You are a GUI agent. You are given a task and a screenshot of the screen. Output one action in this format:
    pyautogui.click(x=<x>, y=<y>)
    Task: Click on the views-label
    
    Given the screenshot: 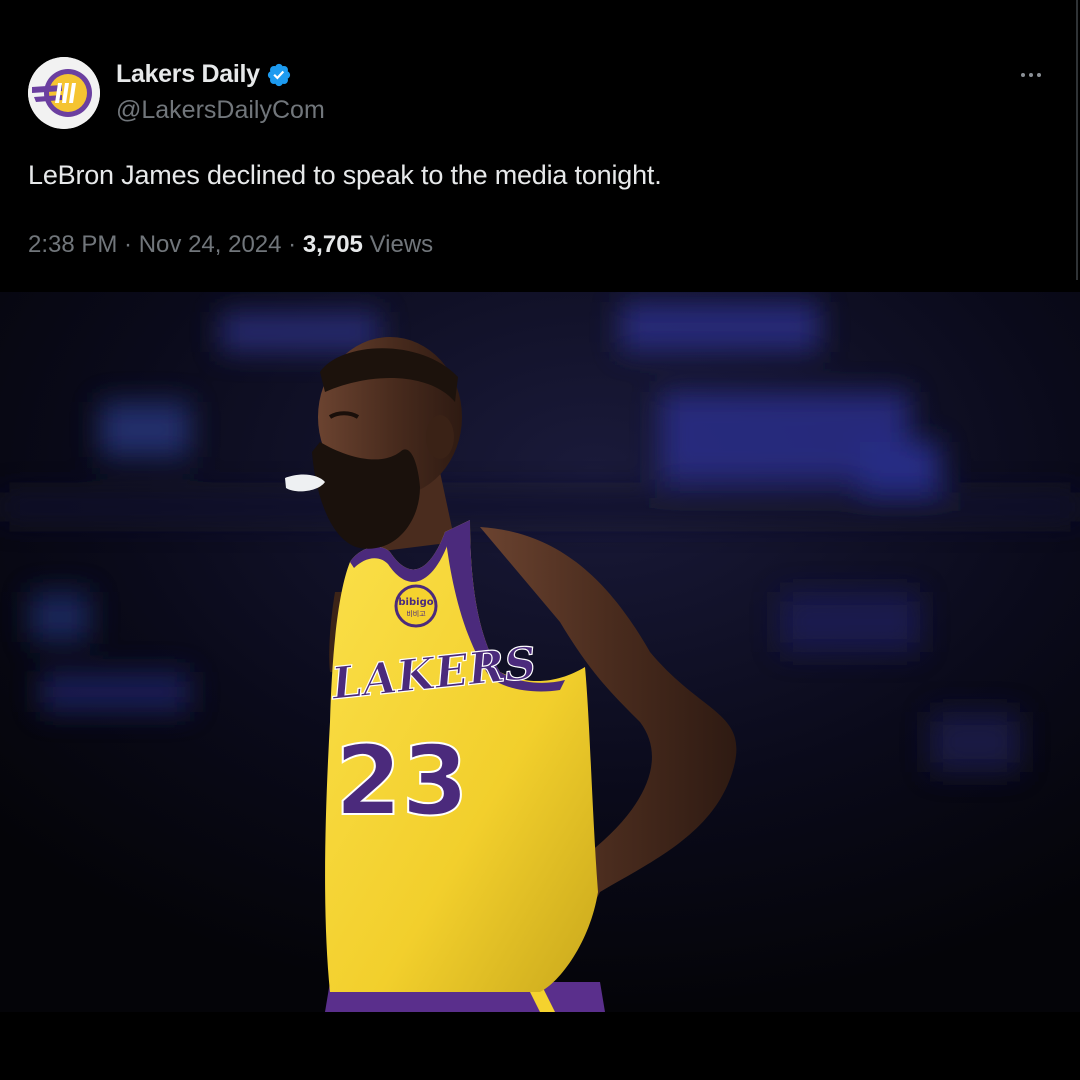 What is the action you would take?
    pyautogui.click(x=366, y=245)
    